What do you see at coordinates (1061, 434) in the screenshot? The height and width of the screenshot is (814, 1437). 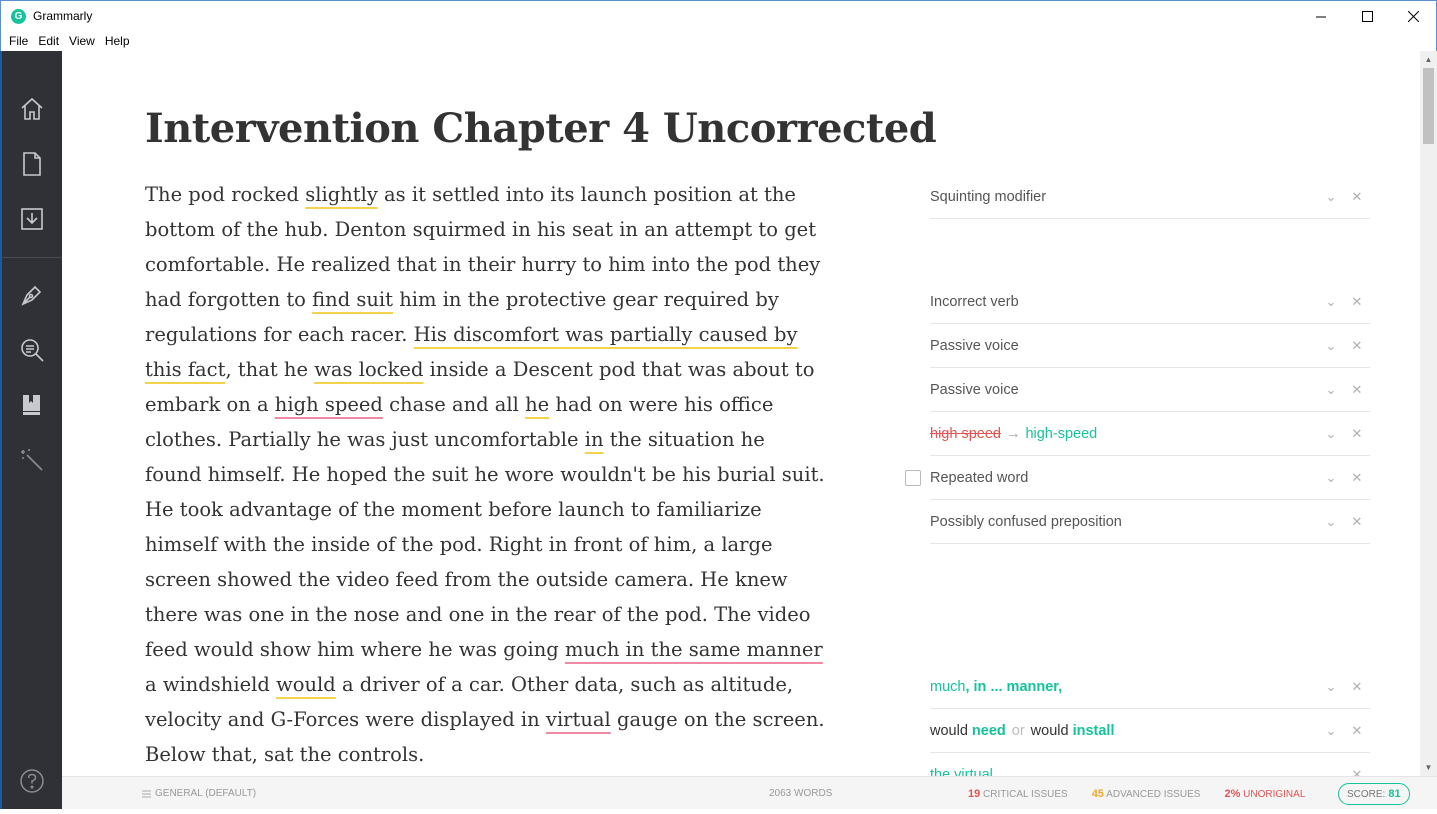 I see `replacement-word: high-speed` at bounding box center [1061, 434].